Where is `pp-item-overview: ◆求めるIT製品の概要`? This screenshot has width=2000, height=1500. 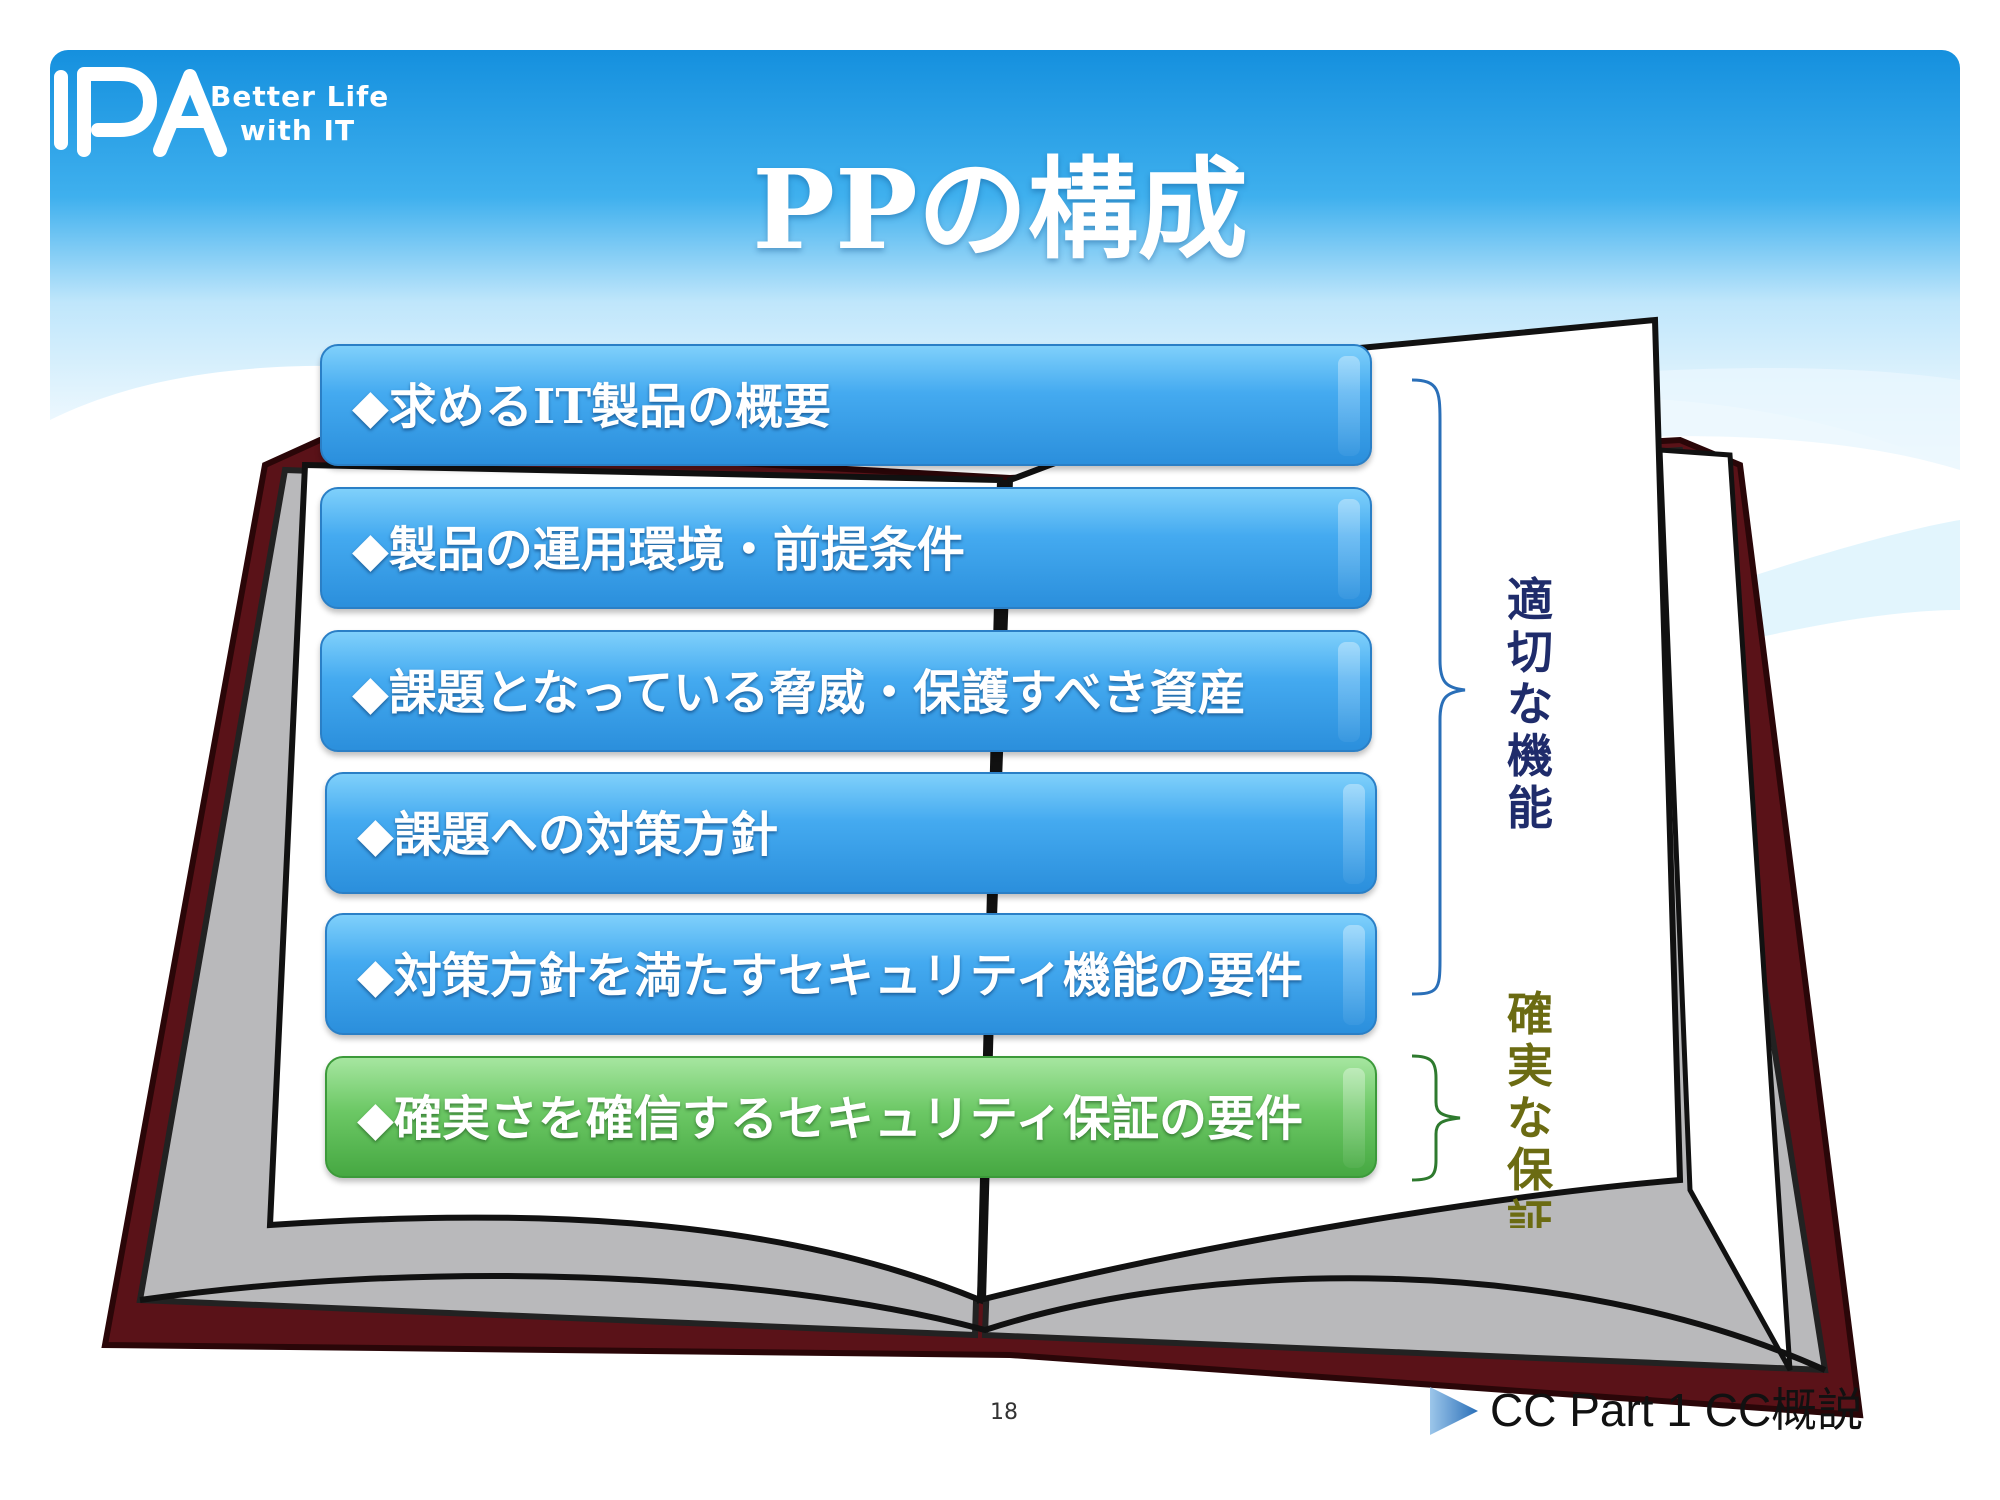
pp-item-overview: ◆求めるIT製品の概要 is located at coordinates (846, 405).